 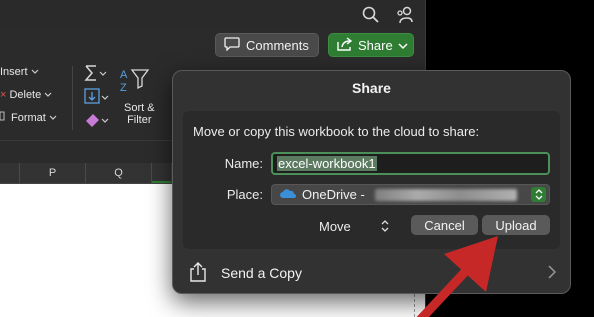 What do you see at coordinates (444, 225) in the screenshot?
I see `cancel-button: Cancel` at bounding box center [444, 225].